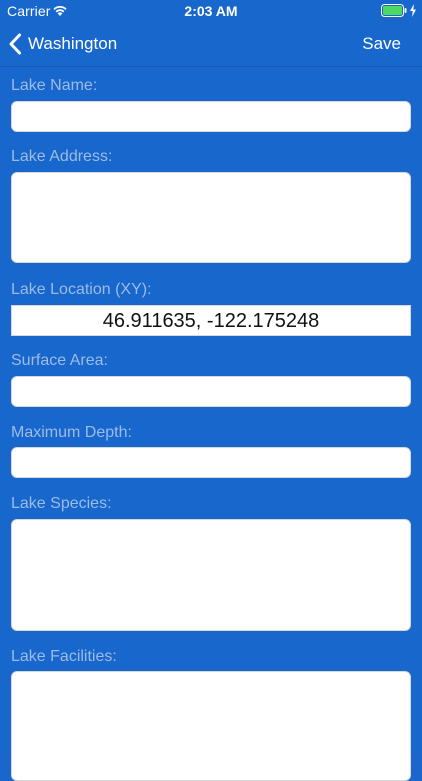 Image resolution: width=422 pixels, height=781 pixels. What do you see at coordinates (71, 432) in the screenshot?
I see `maximum-depth-label: Maximum Depth:` at bounding box center [71, 432].